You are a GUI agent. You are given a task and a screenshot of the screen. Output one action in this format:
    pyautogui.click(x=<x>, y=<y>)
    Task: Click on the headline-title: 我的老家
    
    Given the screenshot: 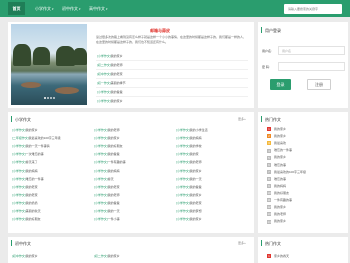 What is the action you would take?
    pyautogui.click(x=116, y=74)
    